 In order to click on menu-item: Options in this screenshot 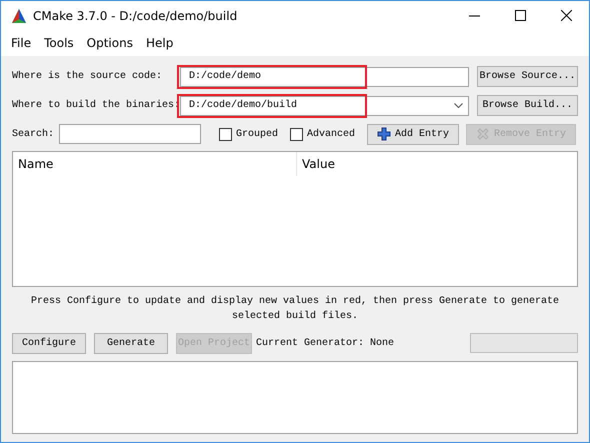, I will do `click(110, 43)`.